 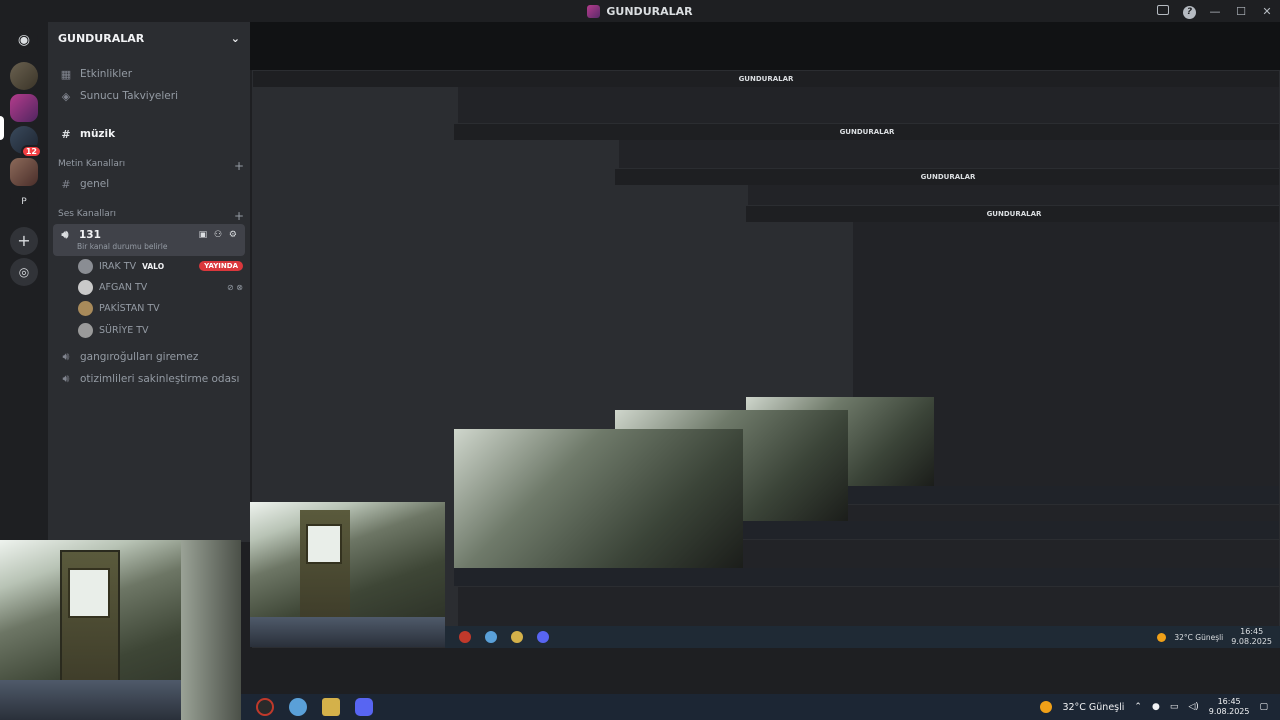 What do you see at coordinates (1193, 707) in the screenshot?
I see `volume-icon: ◁)` at bounding box center [1193, 707].